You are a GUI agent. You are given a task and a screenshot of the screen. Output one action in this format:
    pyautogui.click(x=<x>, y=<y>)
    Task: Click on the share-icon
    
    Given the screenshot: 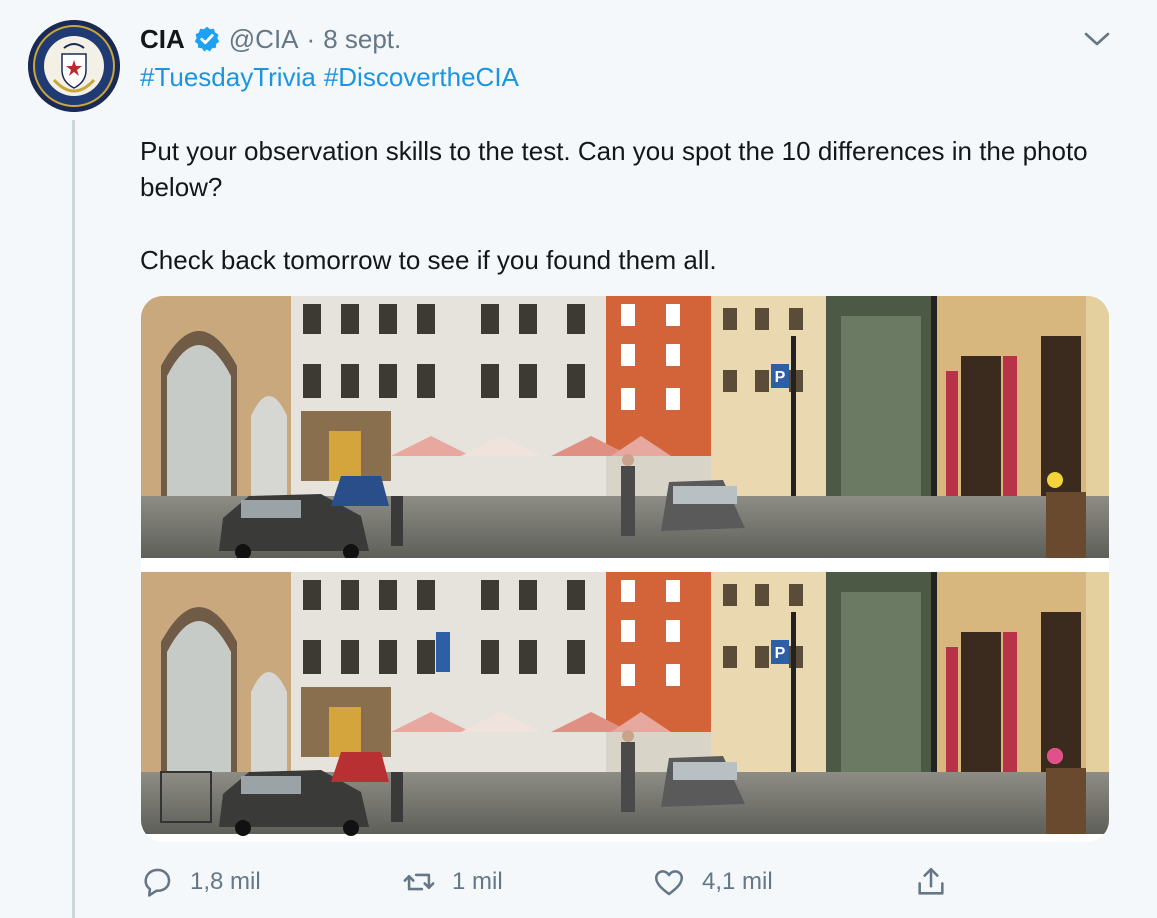 What is the action you would take?
    pyautogui.click(x=931, y=881)
    